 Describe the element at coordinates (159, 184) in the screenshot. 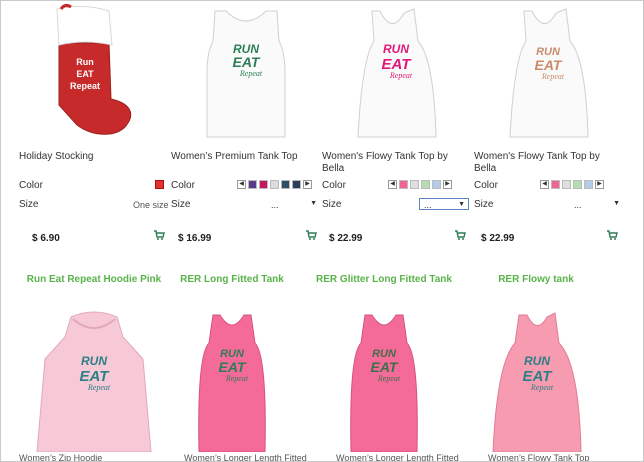

I see `color-swatch-red` at that location.